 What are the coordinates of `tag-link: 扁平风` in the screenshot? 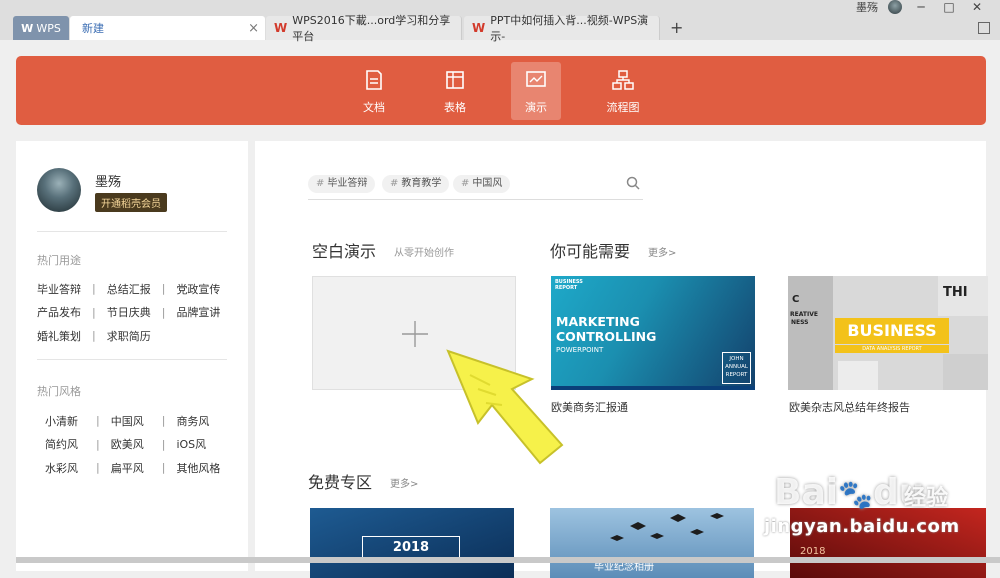 It's located at (131, 468).